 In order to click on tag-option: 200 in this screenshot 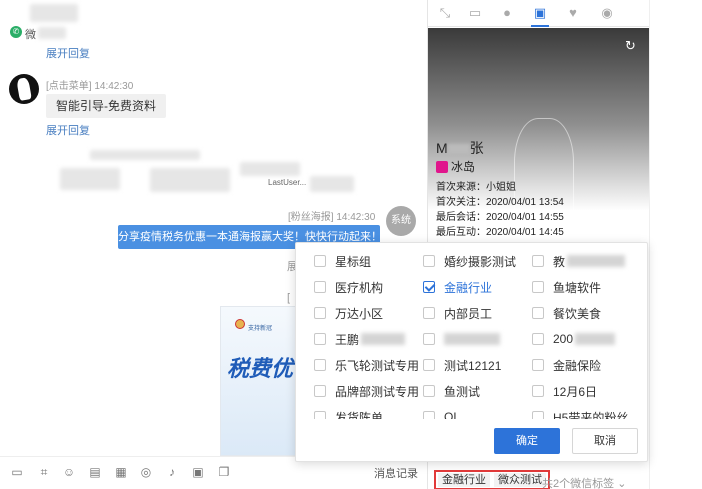, I will do `click(574, 339)`.